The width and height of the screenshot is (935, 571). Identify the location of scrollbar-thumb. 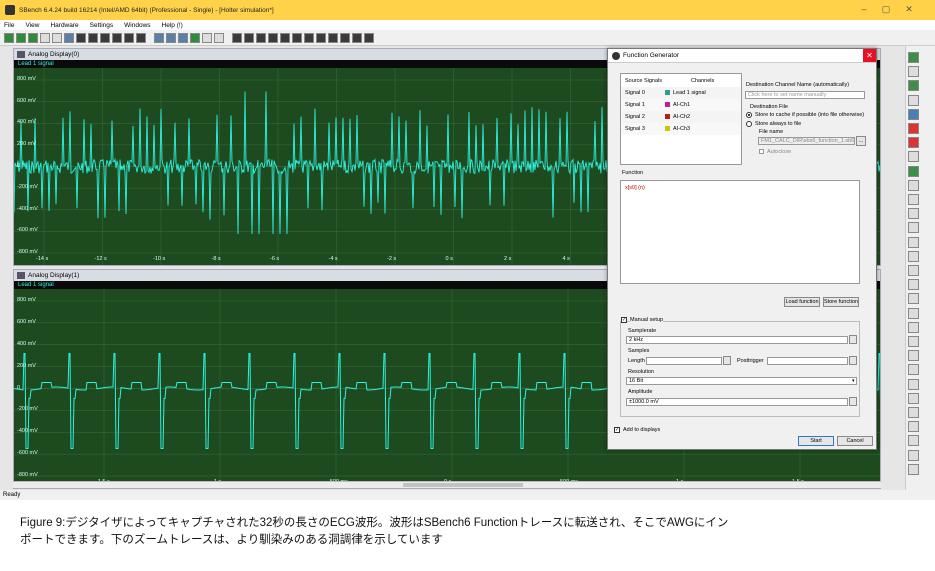
(463, 485).